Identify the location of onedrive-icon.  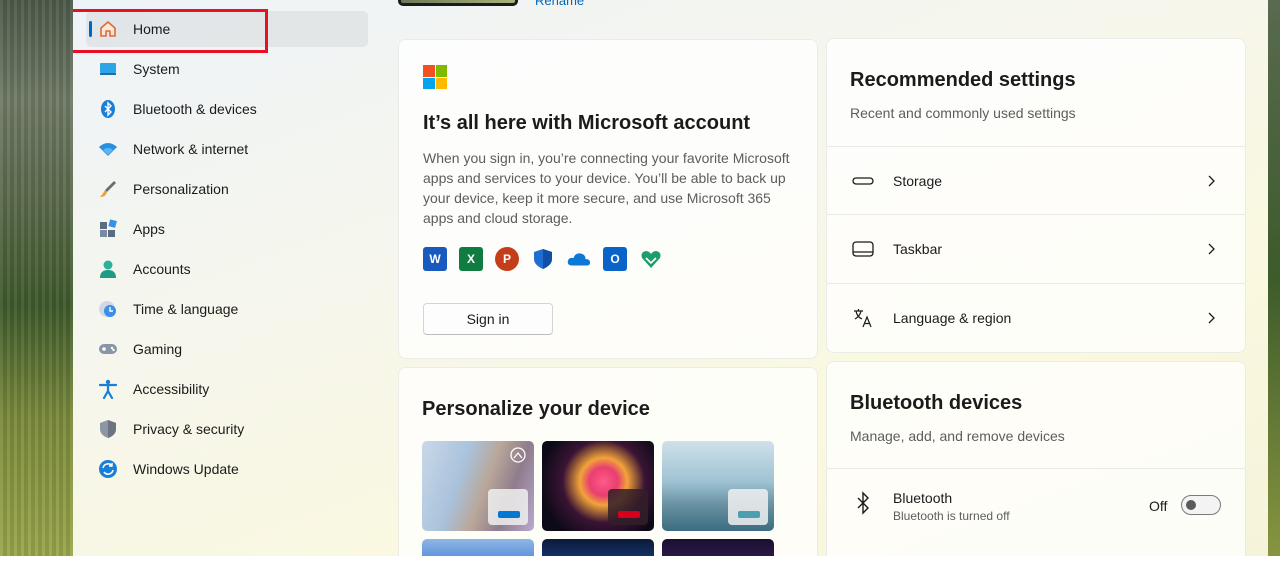
(579, 259).